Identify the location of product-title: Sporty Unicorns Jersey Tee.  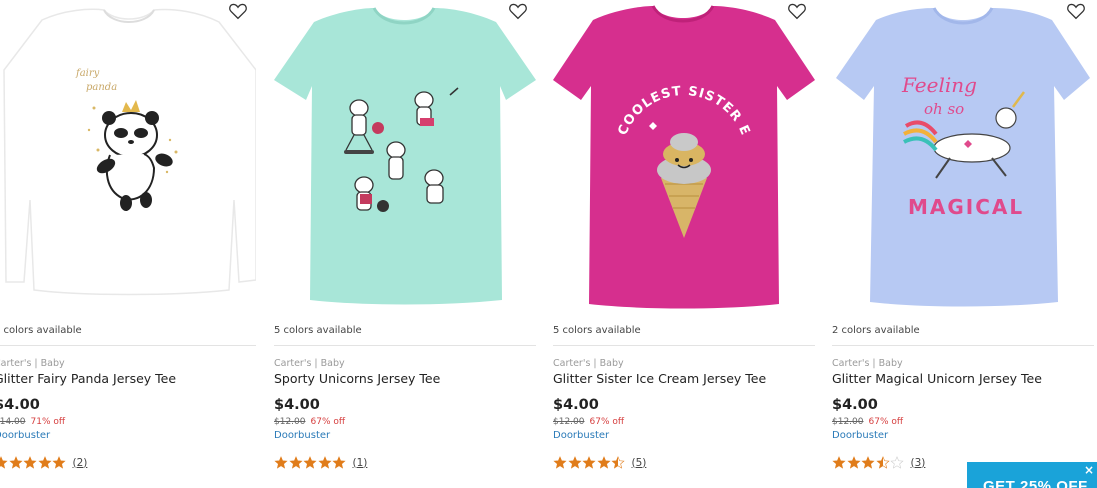
(357, 378).